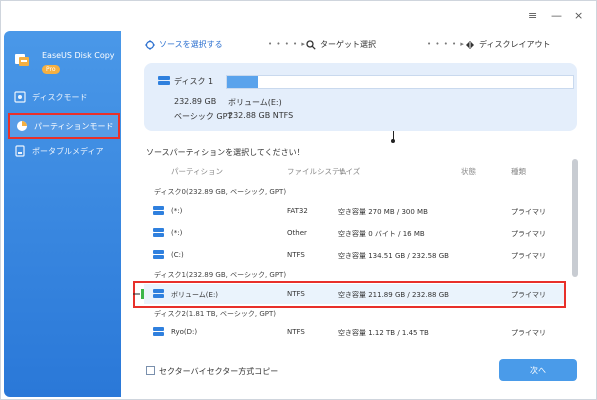  I want to click on volume-info: 232.88 GB NTFS, so click(261, 115).